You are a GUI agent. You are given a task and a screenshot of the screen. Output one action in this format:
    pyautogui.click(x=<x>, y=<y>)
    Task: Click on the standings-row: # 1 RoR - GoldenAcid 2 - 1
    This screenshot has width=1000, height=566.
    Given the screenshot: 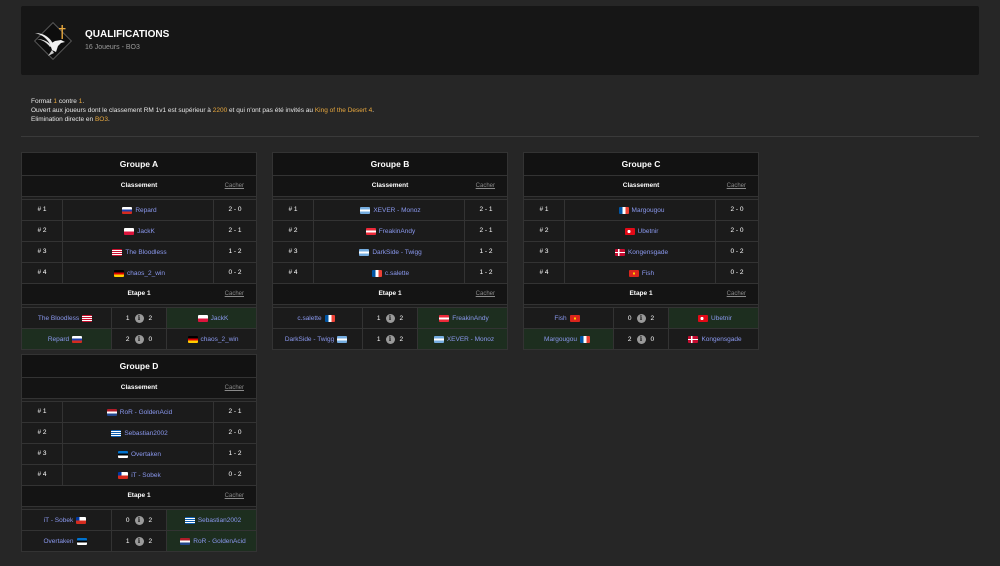 What is the action you would take?
    pyautogui.click(x=139, y=412)
    